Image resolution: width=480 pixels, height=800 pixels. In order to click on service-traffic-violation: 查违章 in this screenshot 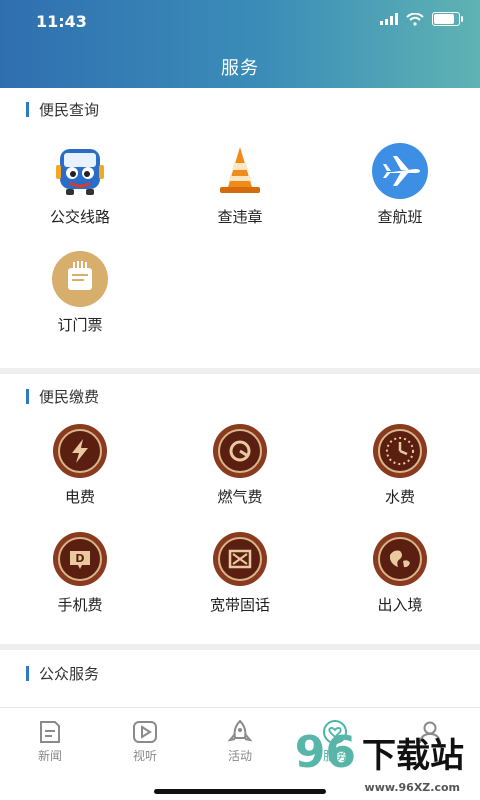, I will do `click(240, 190)`.